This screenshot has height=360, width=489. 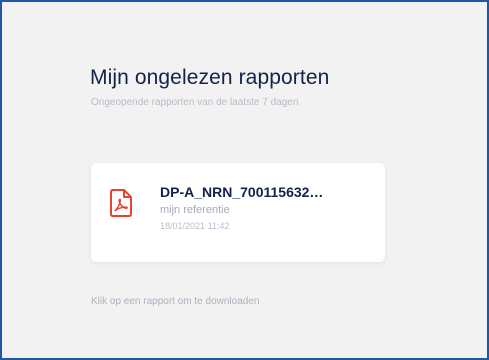 What do you see at coordinates (121, 203) in the screenshot?
I see `pdf-file-icon` at bounding box center [121, 203].